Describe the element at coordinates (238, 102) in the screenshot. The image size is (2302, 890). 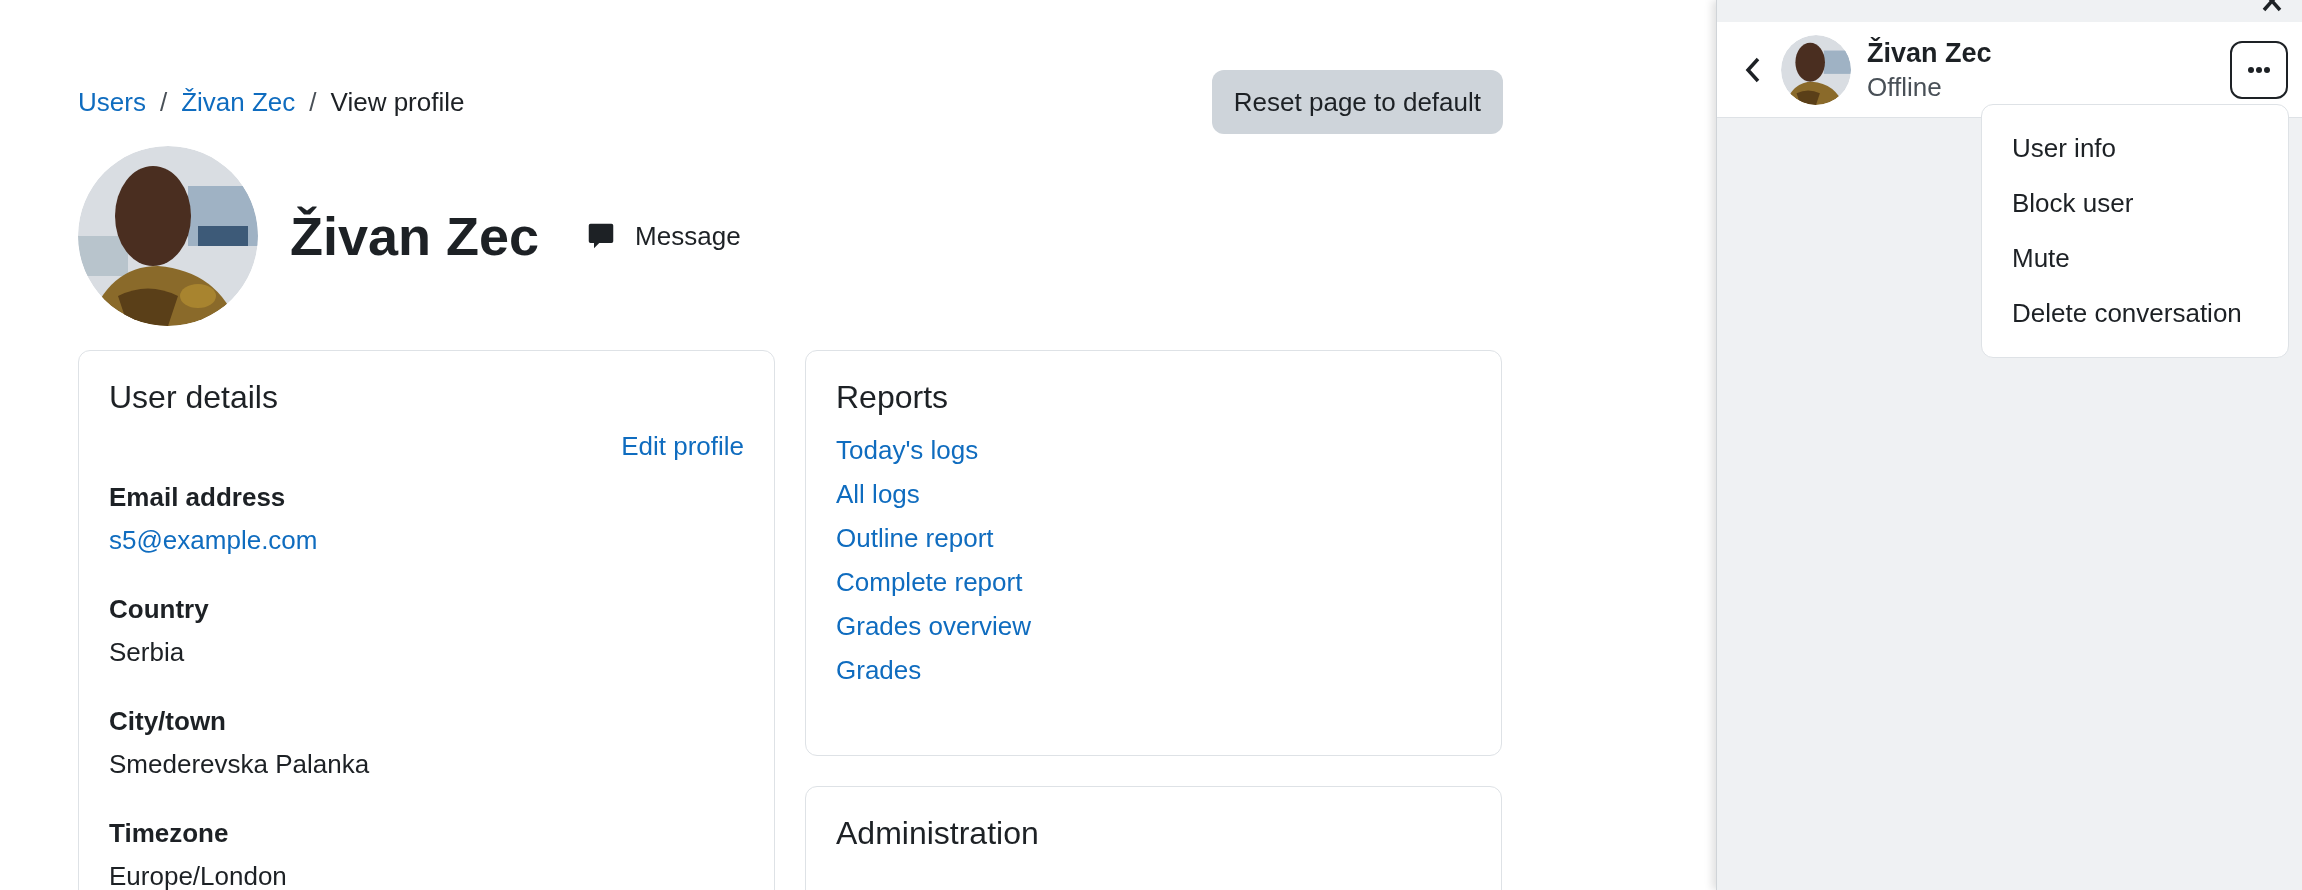
I see `breadcrumb-link: Živan Zec` at that location.